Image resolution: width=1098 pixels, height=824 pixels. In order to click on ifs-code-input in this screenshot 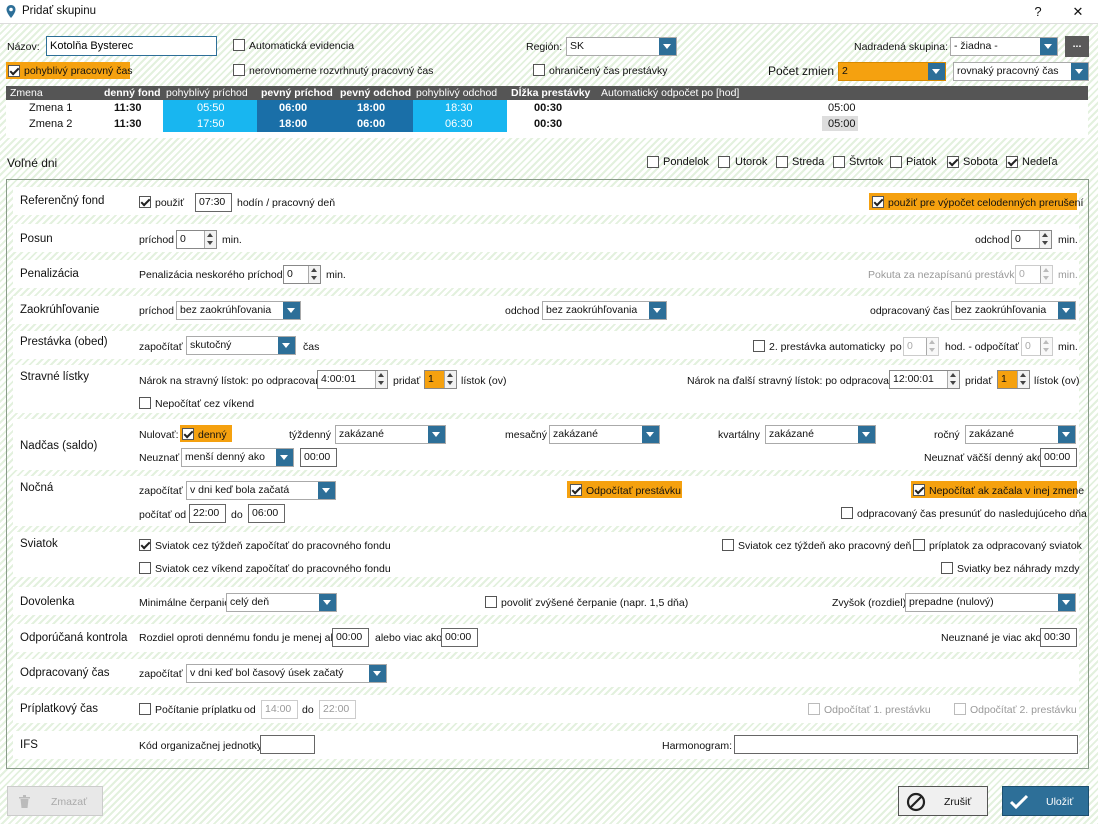, I will do `click(287, 744)`.